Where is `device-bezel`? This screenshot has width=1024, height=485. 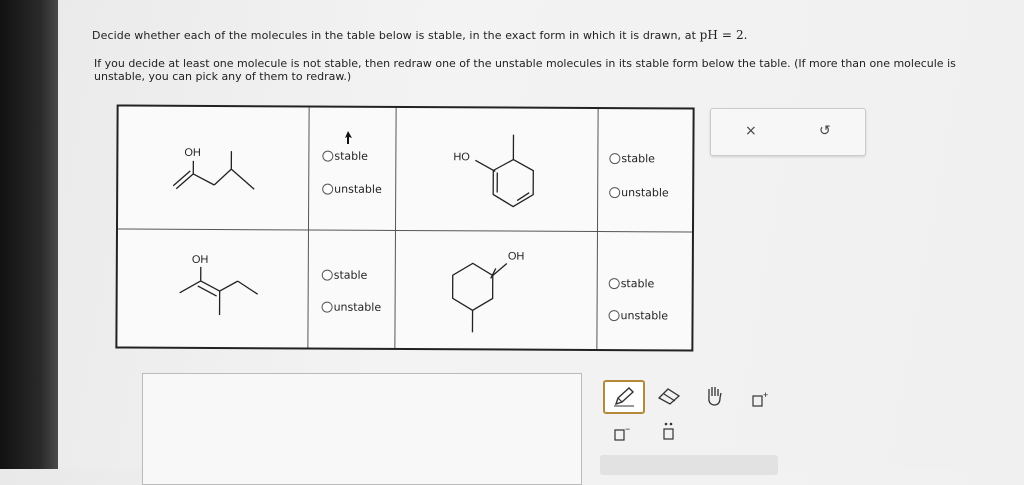 device-bezel is located at coordinates (29, 234).